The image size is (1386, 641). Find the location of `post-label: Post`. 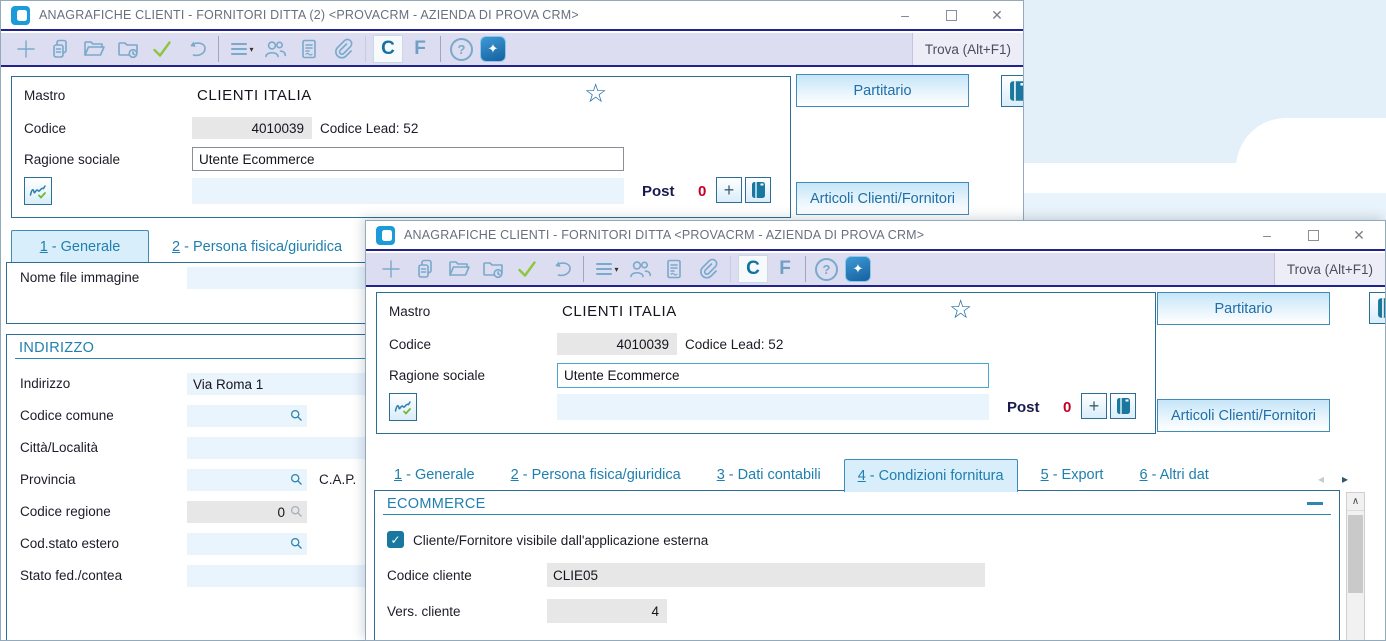

post-label: Post is located at coordinates (658, 191).